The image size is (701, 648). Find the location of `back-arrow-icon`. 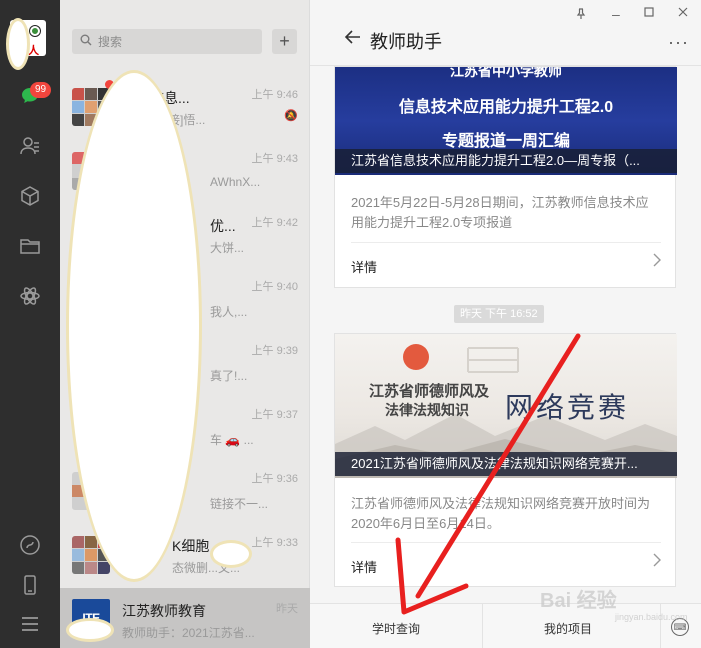

back-arrow-icon is located at coordinates (353, 40).